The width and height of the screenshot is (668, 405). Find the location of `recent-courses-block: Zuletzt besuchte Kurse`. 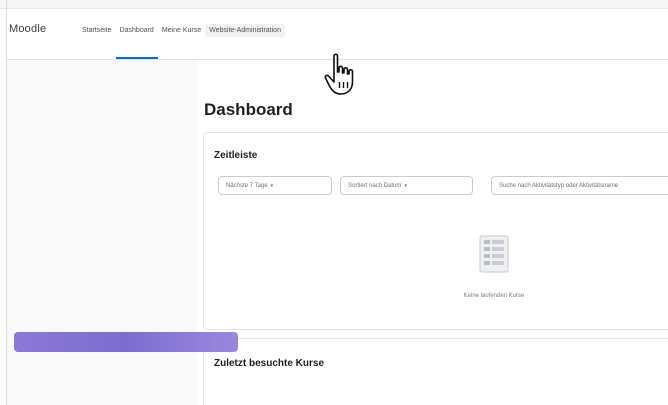

recent-courses-block: Zuletzt besuchte Kurse is located at coordinates (435, 371).